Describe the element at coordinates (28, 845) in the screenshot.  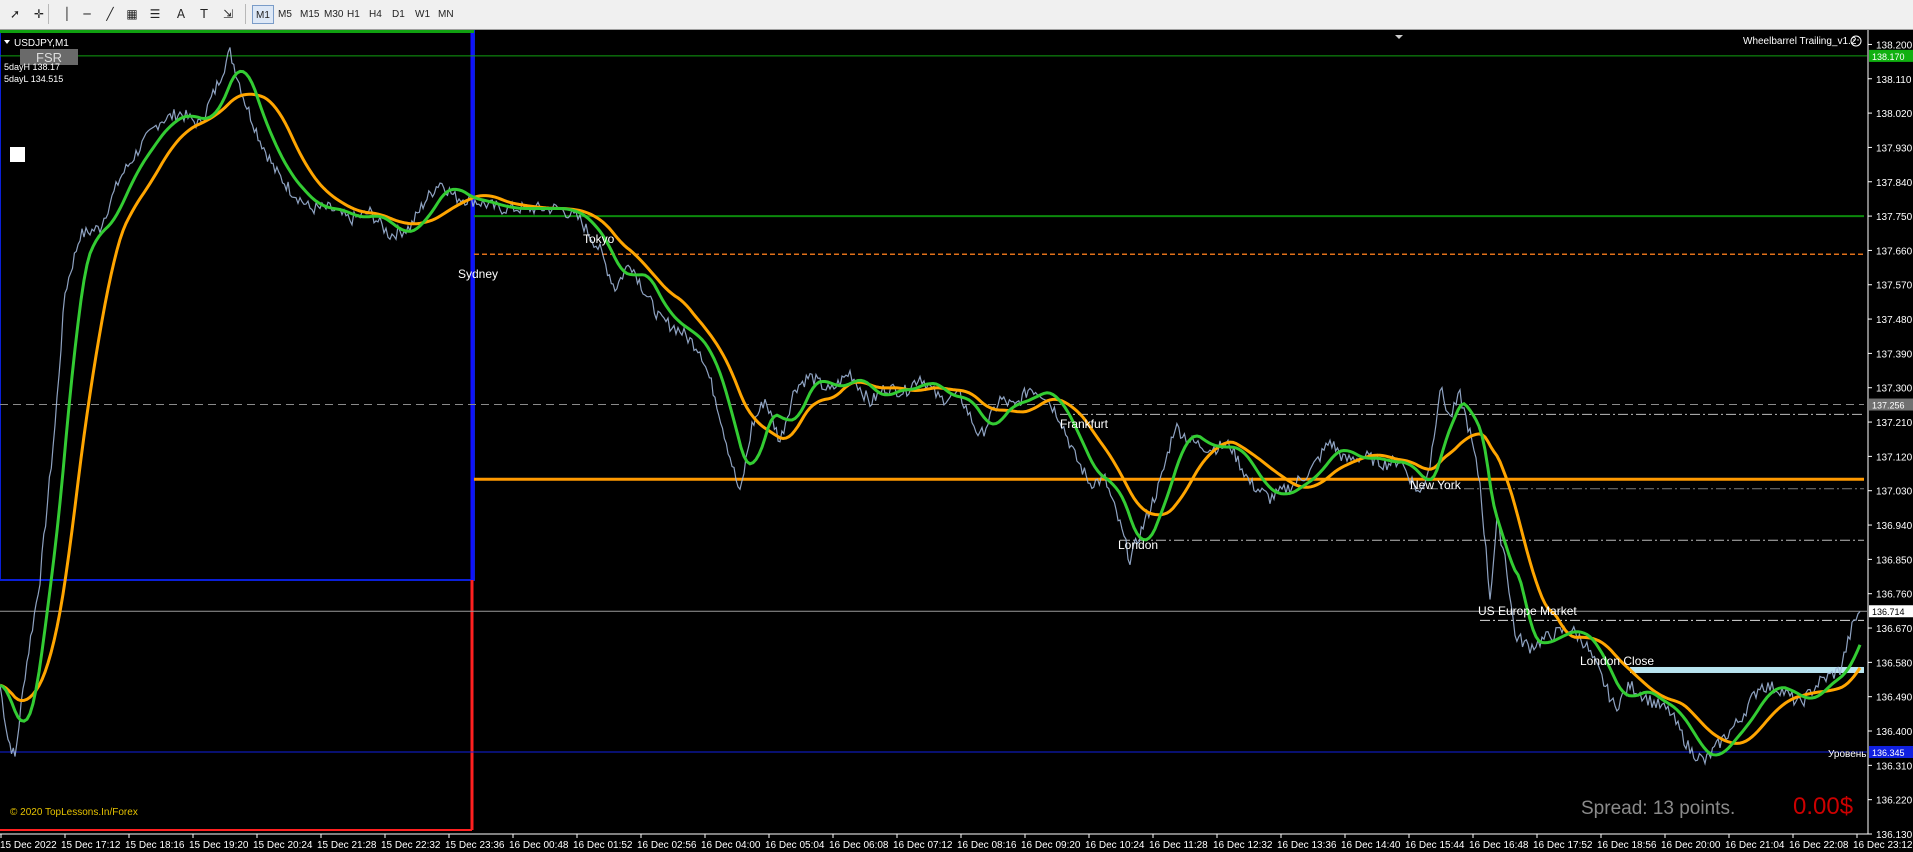
I see `time-tick-label: 15 Dec 2022` at that location.